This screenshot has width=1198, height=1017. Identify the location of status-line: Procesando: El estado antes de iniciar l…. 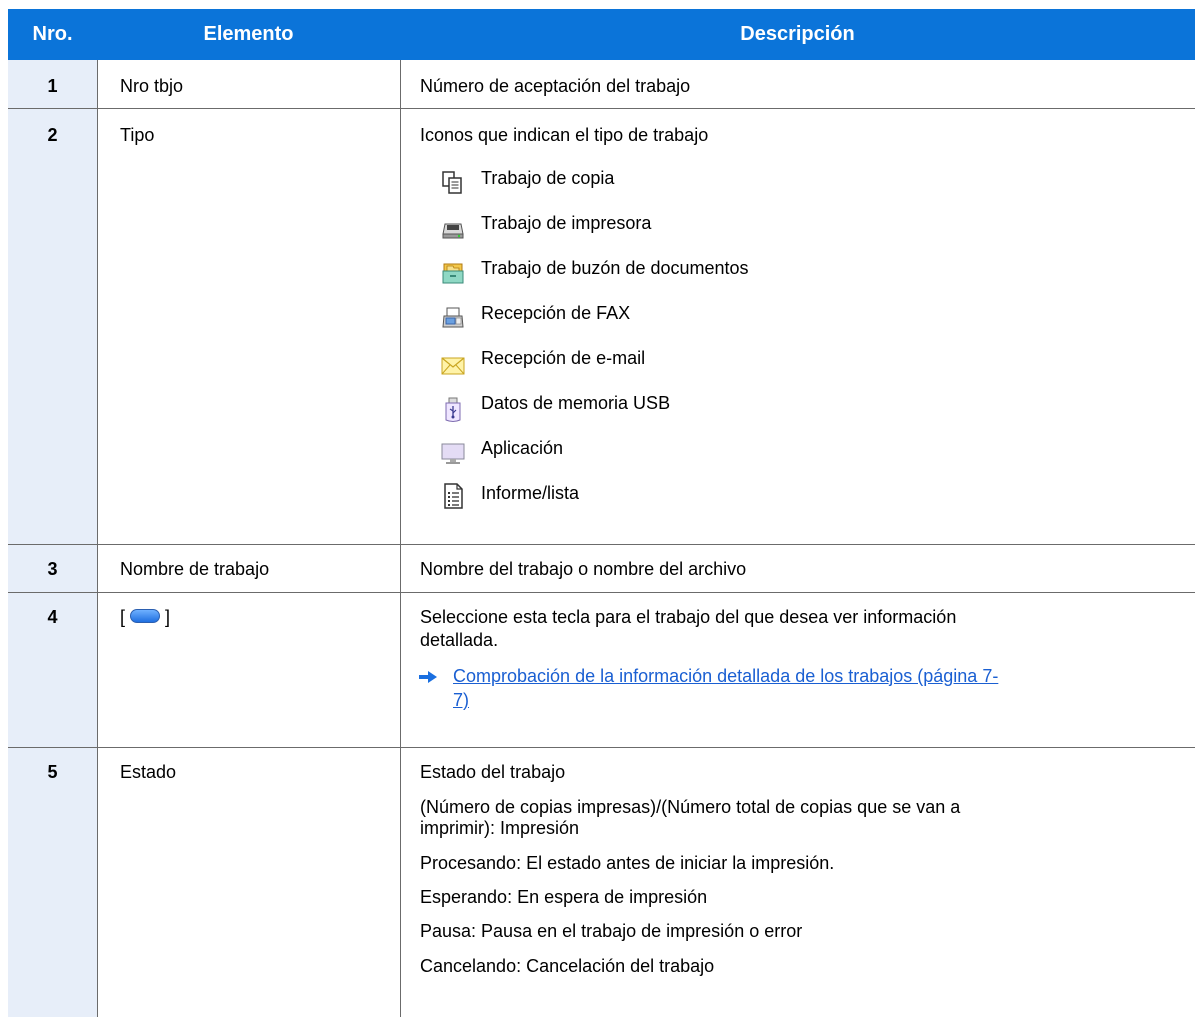
(627, 863).